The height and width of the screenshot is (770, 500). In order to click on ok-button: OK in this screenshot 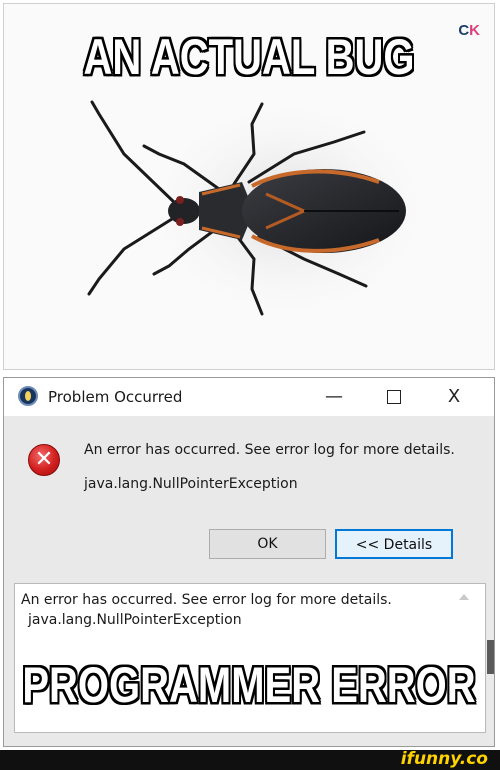, I will do `click(267, 544)`.